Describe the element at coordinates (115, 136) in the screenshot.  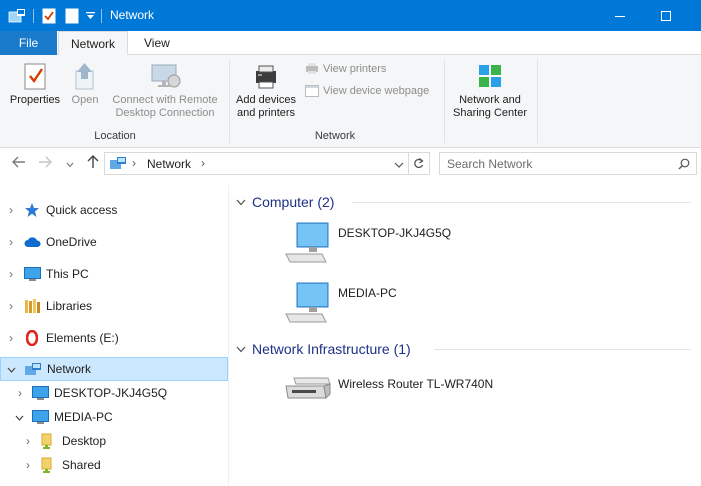
I see `location-group-label: Location` at that location.